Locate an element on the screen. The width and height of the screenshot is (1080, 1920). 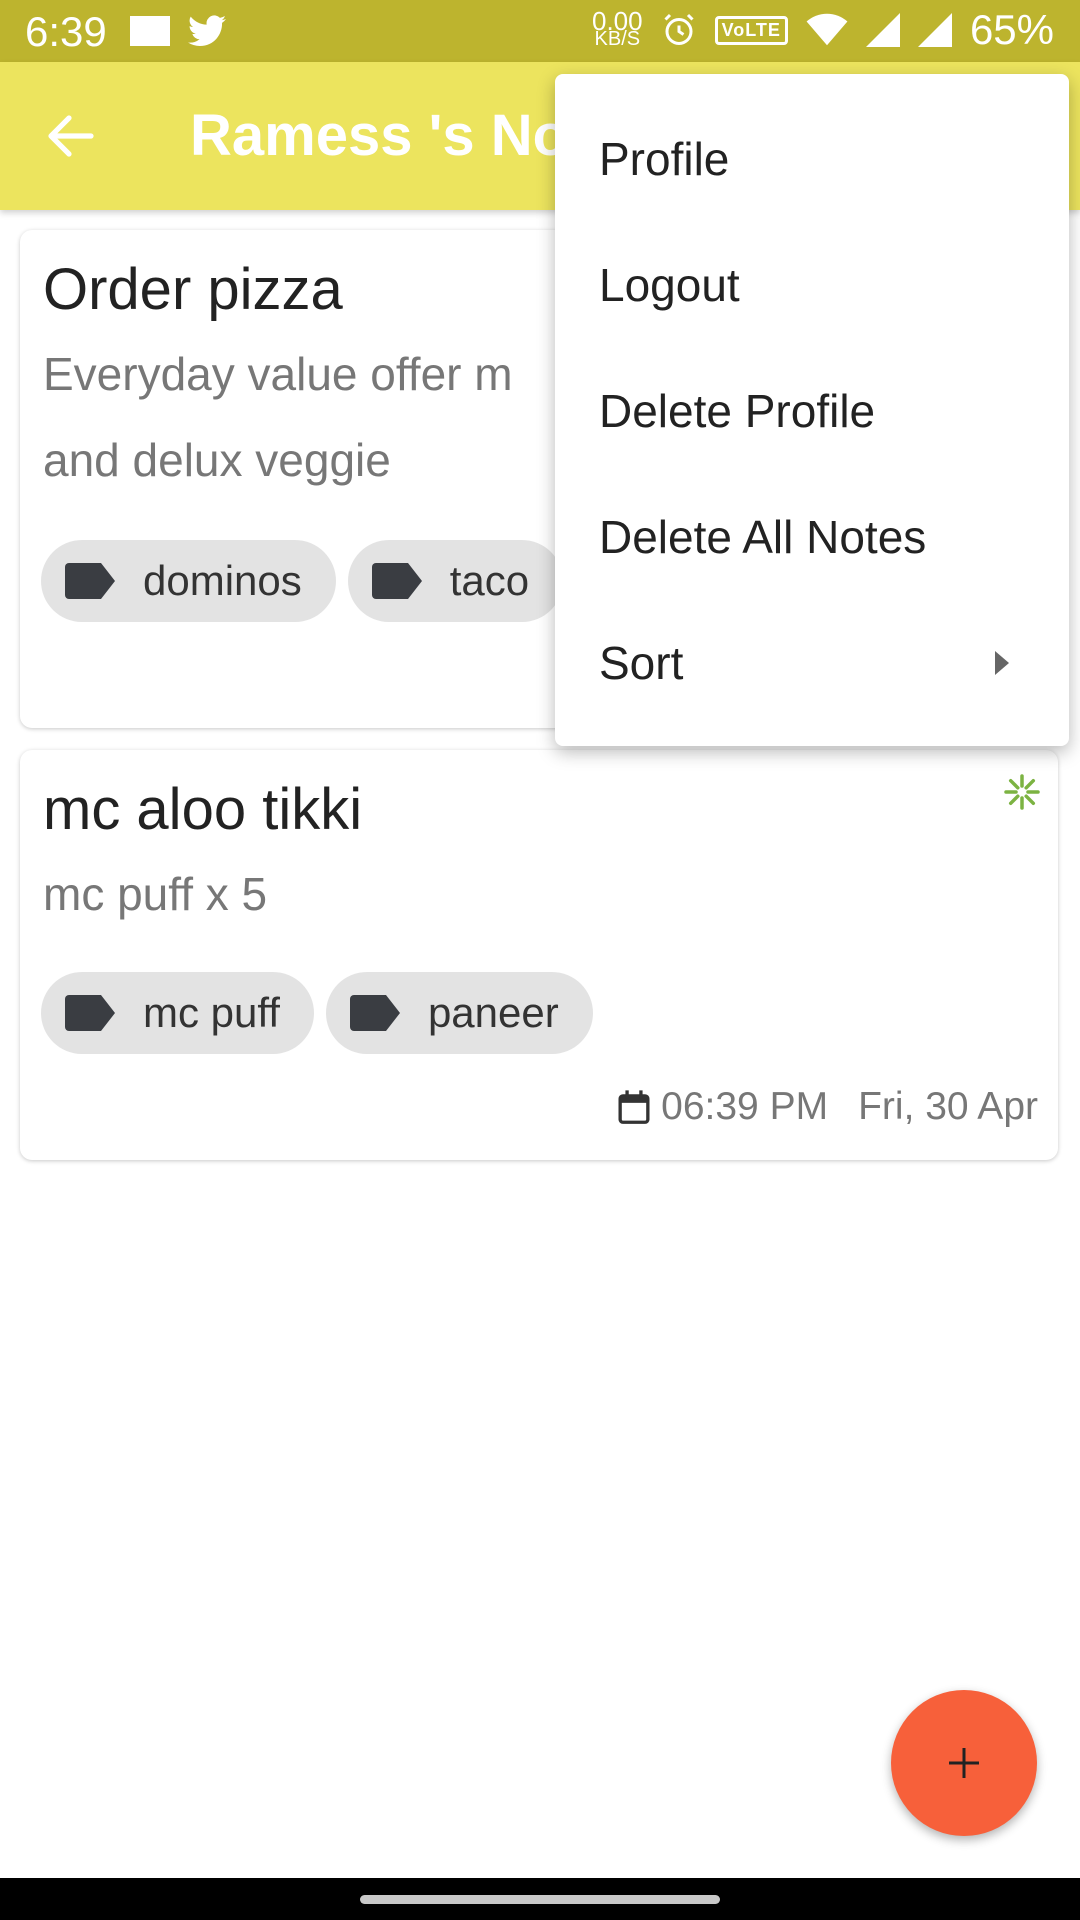
menu-item-profile: Profile is located at coordinates (812, 159).